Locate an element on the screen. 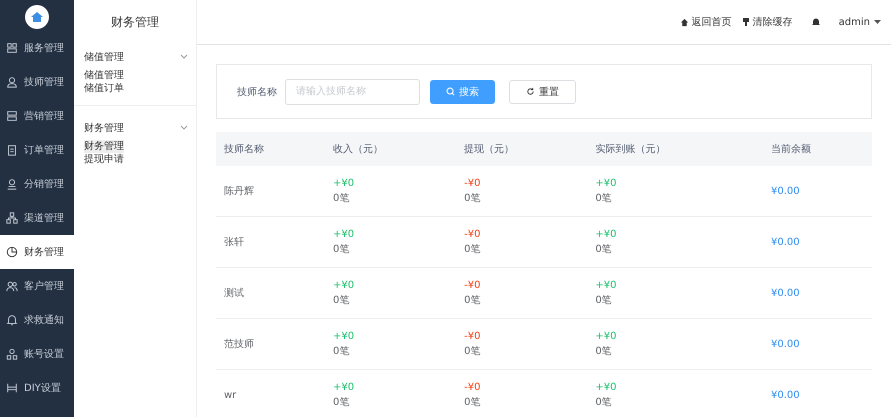 The height and width of the screenshot is (417, 891). sidebar-item: 求救通知 is located at coordinates (37, 320).